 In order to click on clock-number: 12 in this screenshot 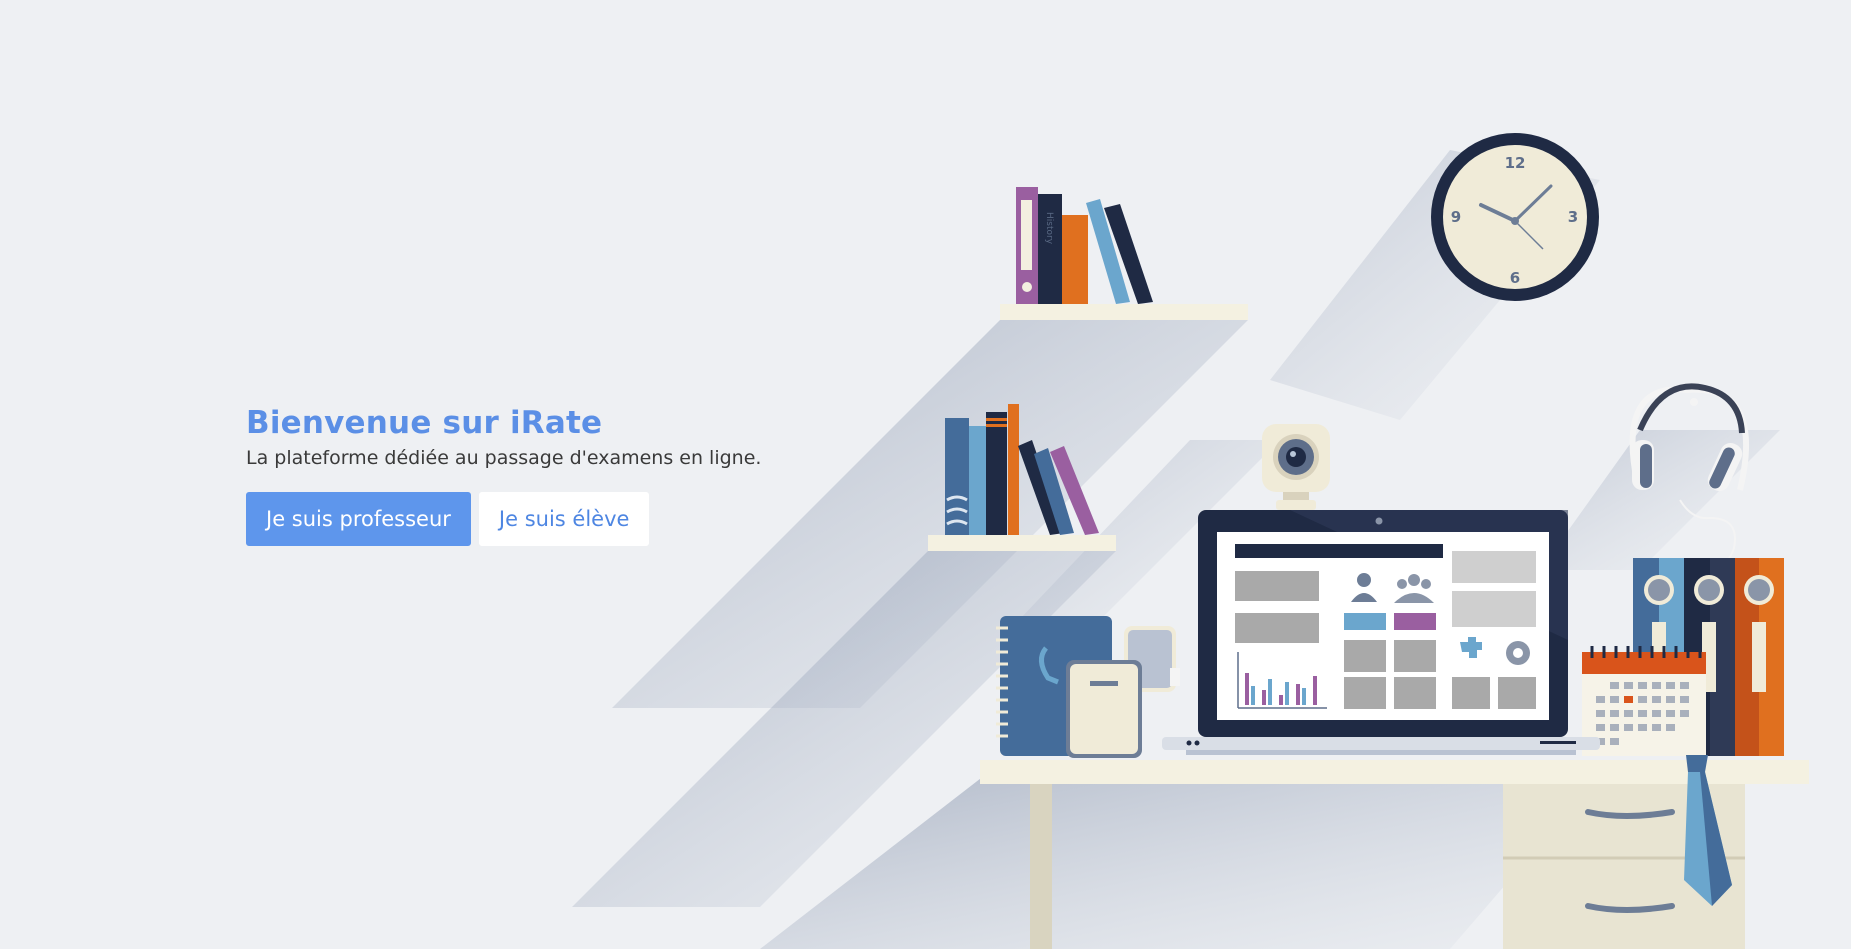, I will do `click(1515, 163)`.